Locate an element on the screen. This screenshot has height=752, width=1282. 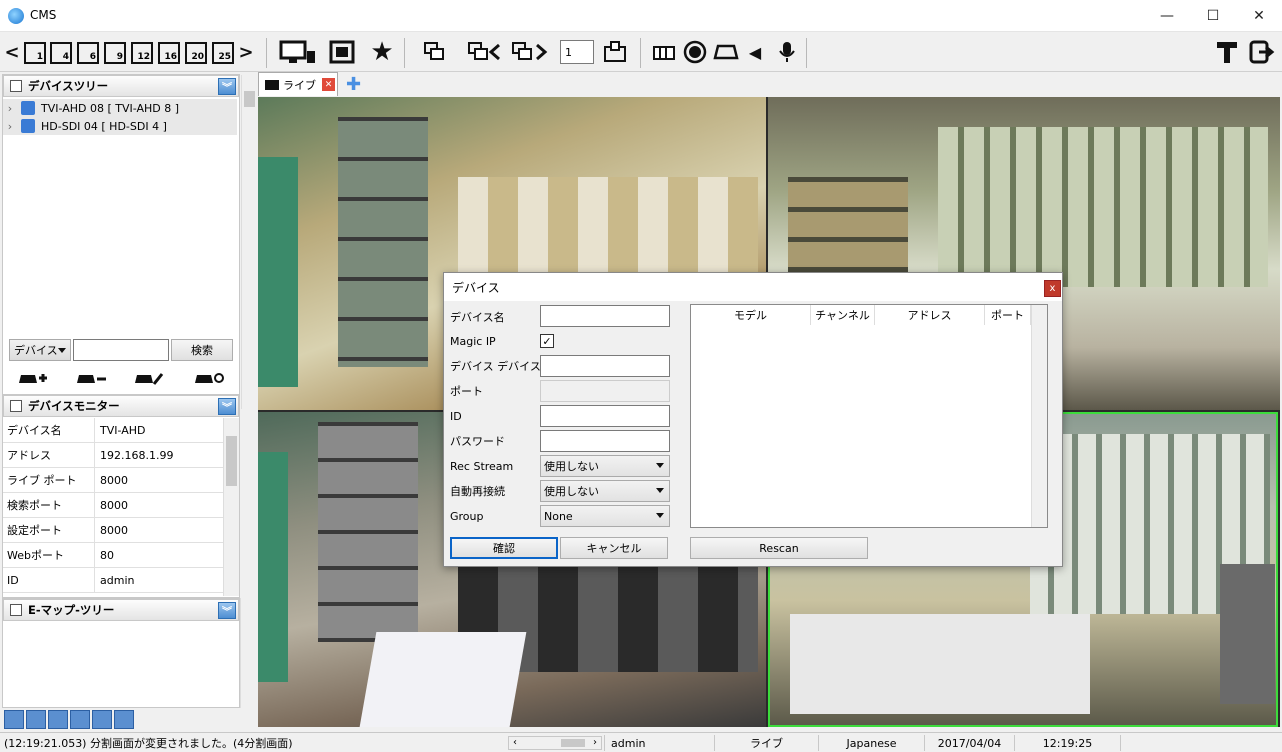
emap-scrollbar is located at coordinates (248, 653).